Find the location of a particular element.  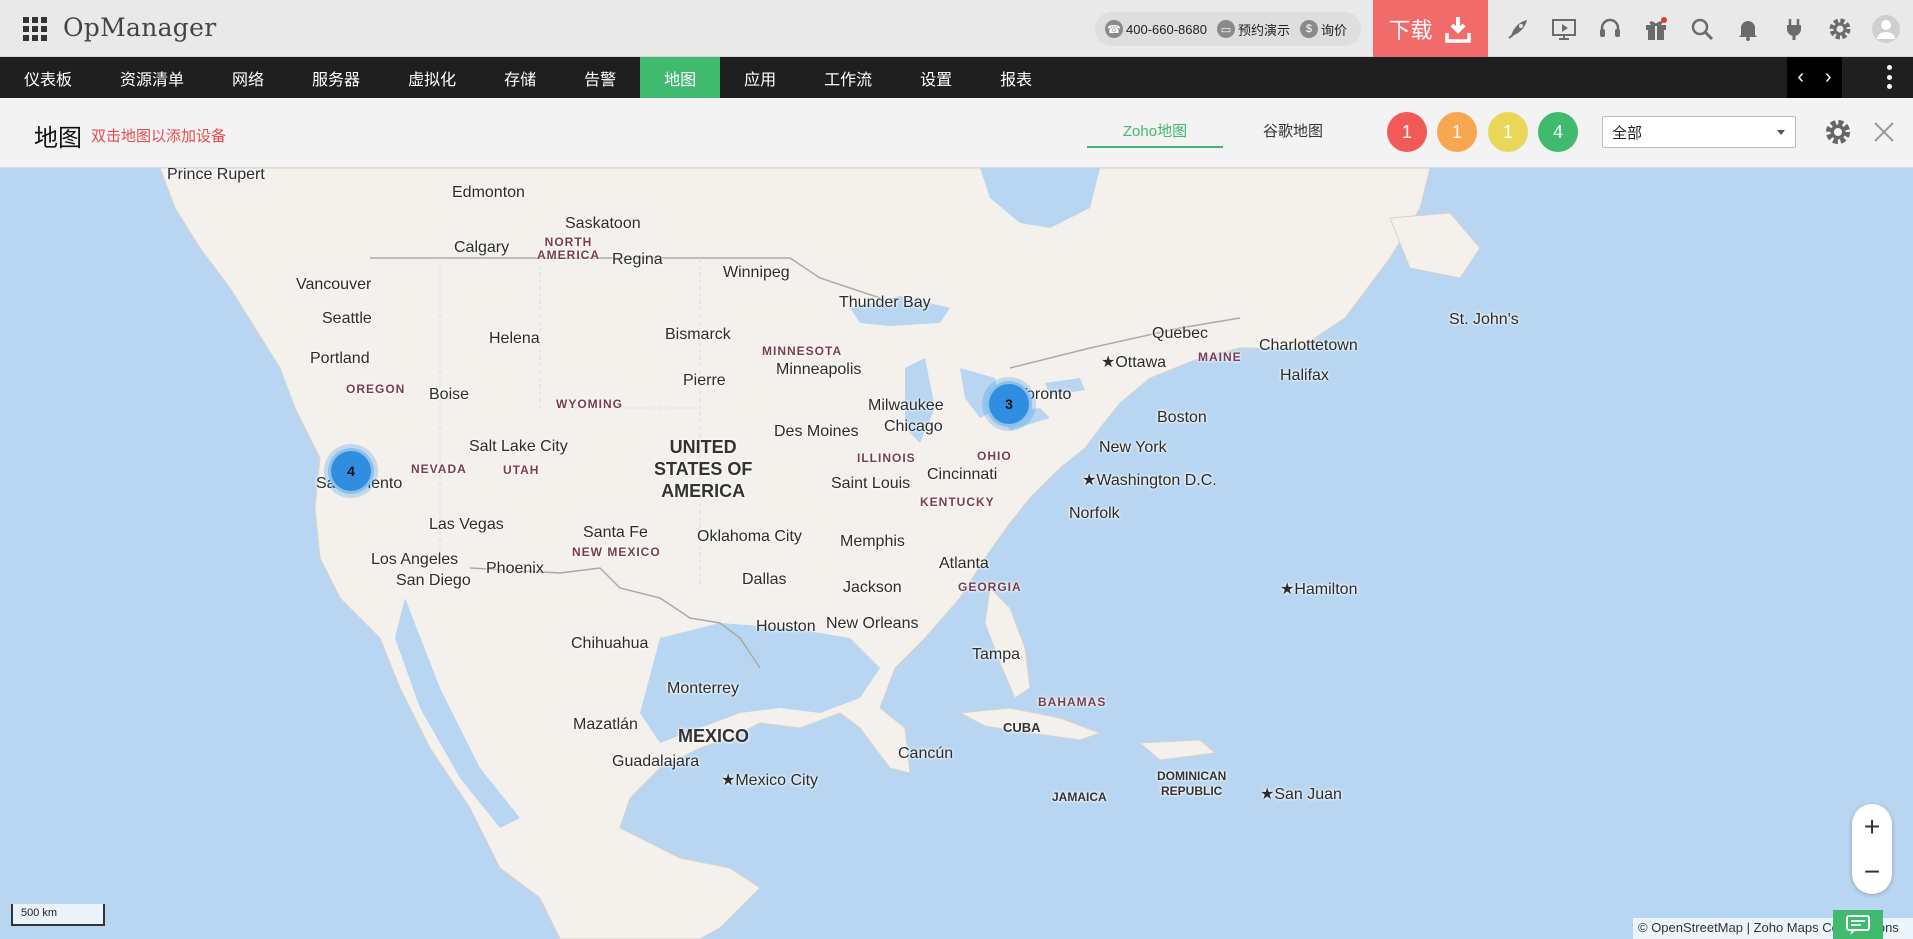

clear-count-badge: 4 is located at coordinates (1558, 132).